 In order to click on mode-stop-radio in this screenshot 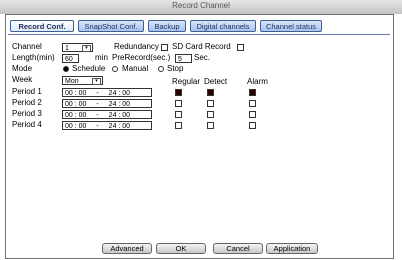, I will do `click(161, 69)`.